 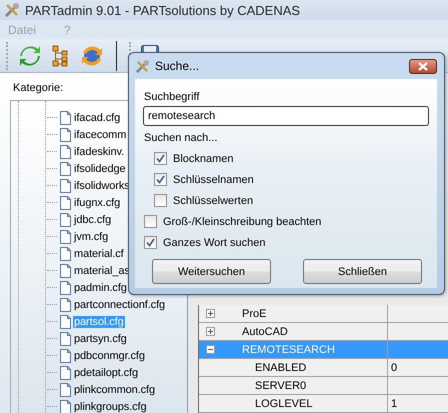 I want to click on tree-item: material.cf, so click(x=99, y=254).